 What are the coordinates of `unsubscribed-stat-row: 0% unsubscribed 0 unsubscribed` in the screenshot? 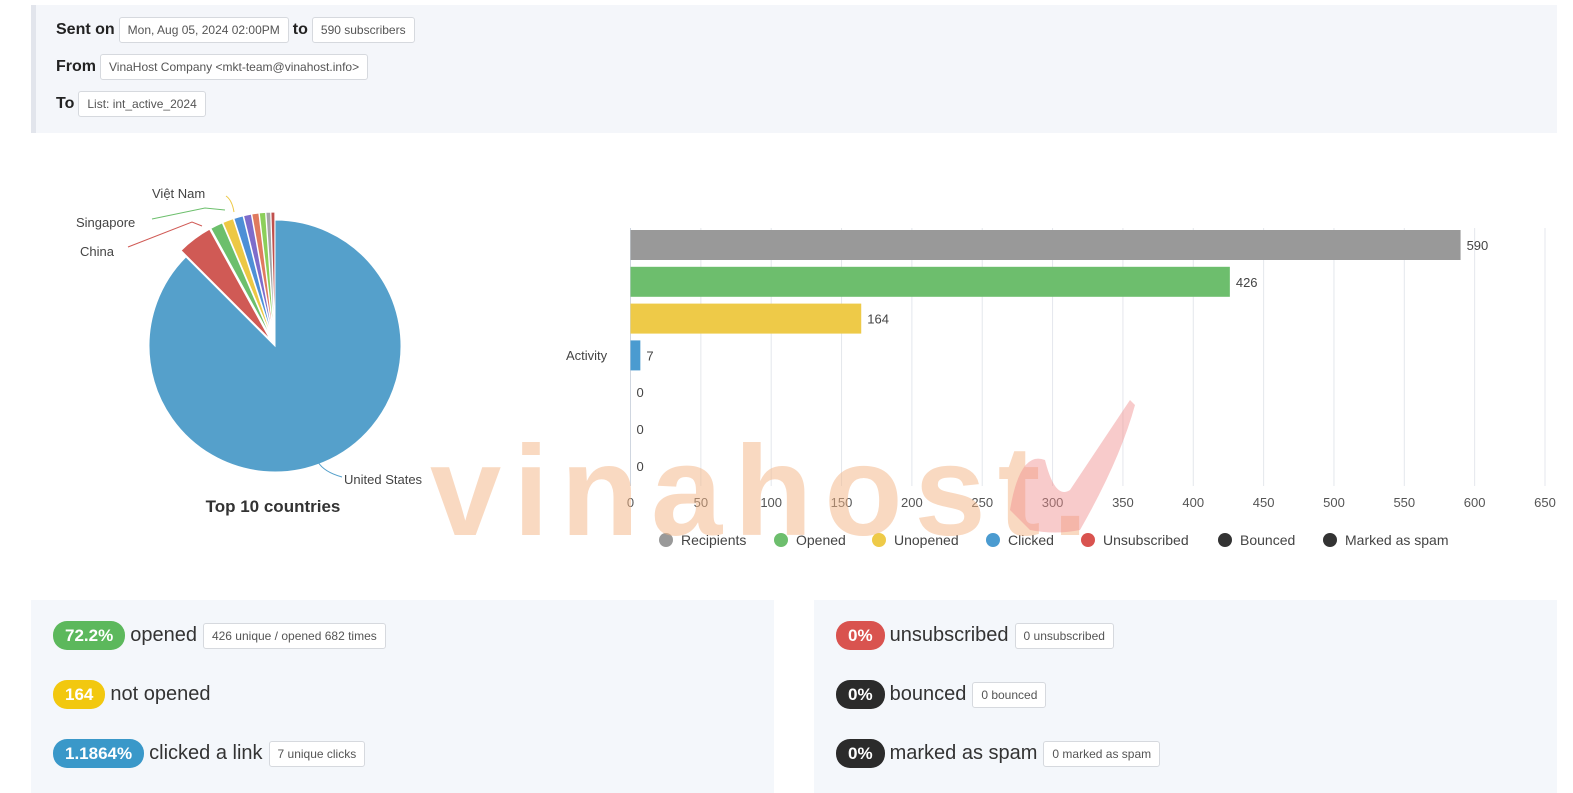 It's located at (975, 635).